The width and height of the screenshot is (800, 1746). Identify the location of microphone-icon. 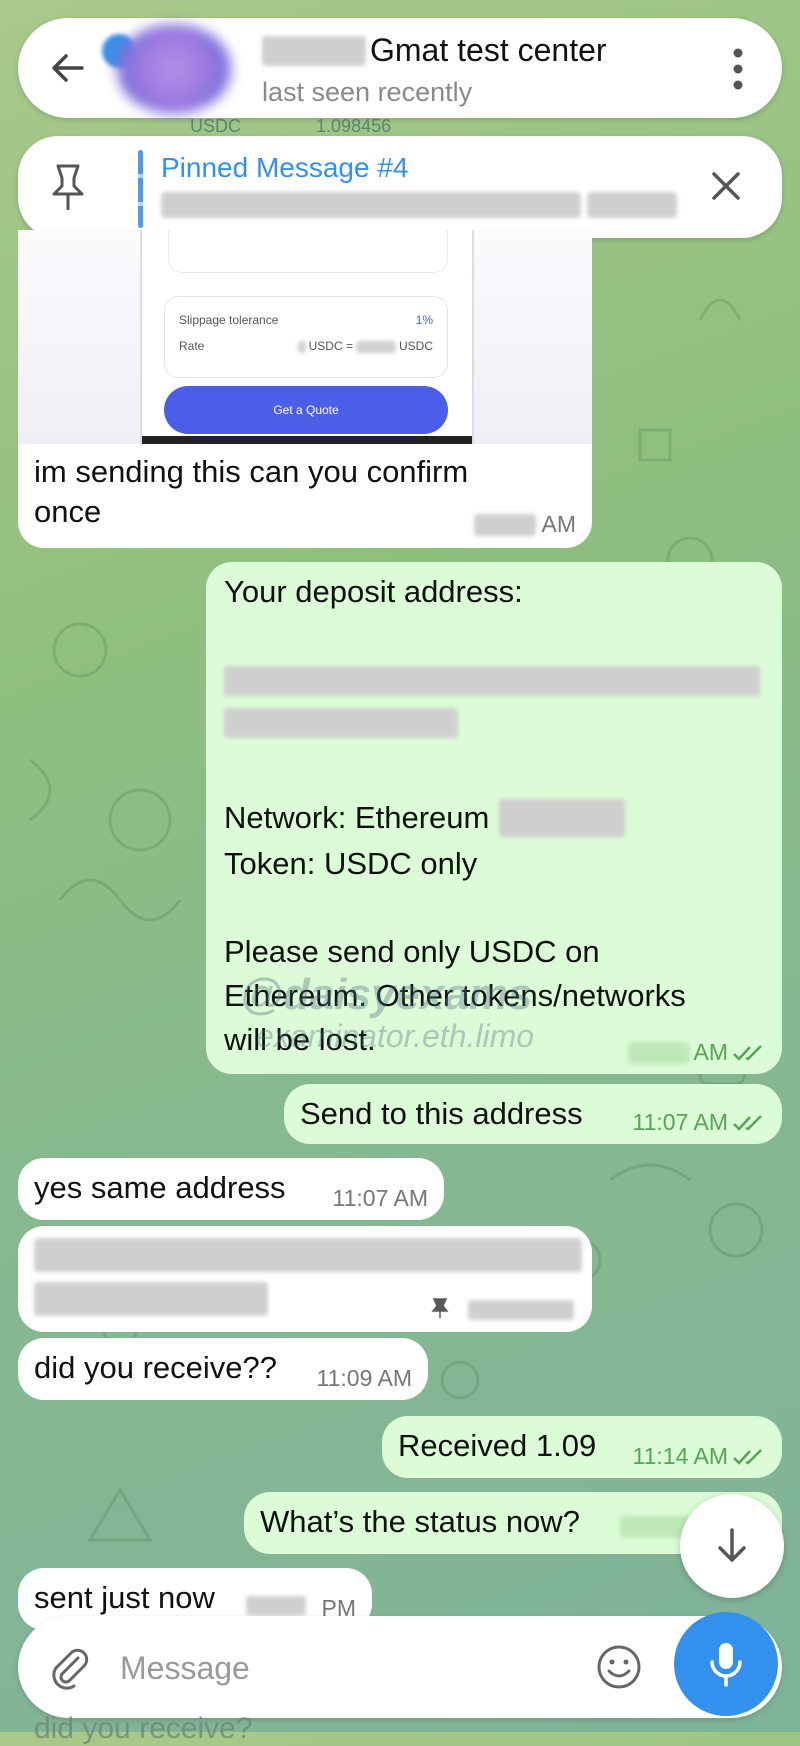
(726, 1665).